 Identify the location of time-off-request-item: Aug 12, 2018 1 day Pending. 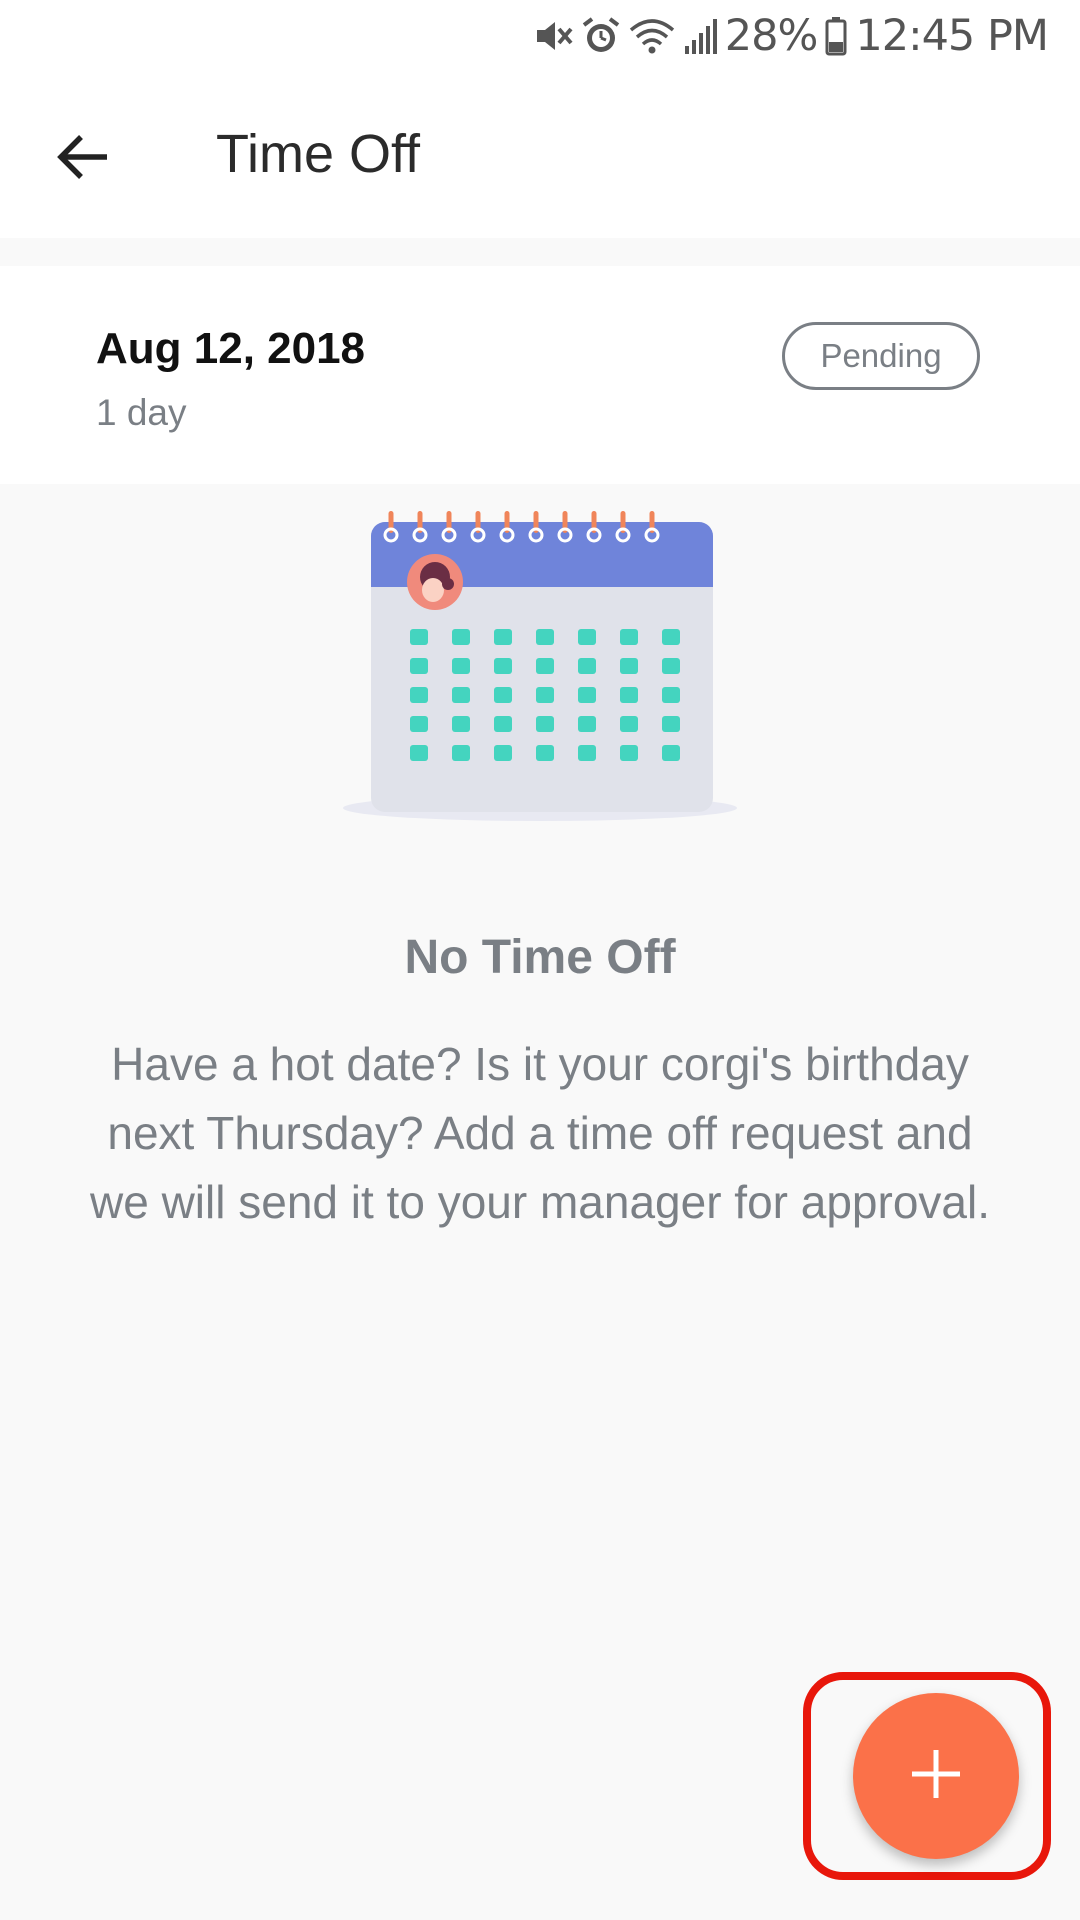
(540, 375).